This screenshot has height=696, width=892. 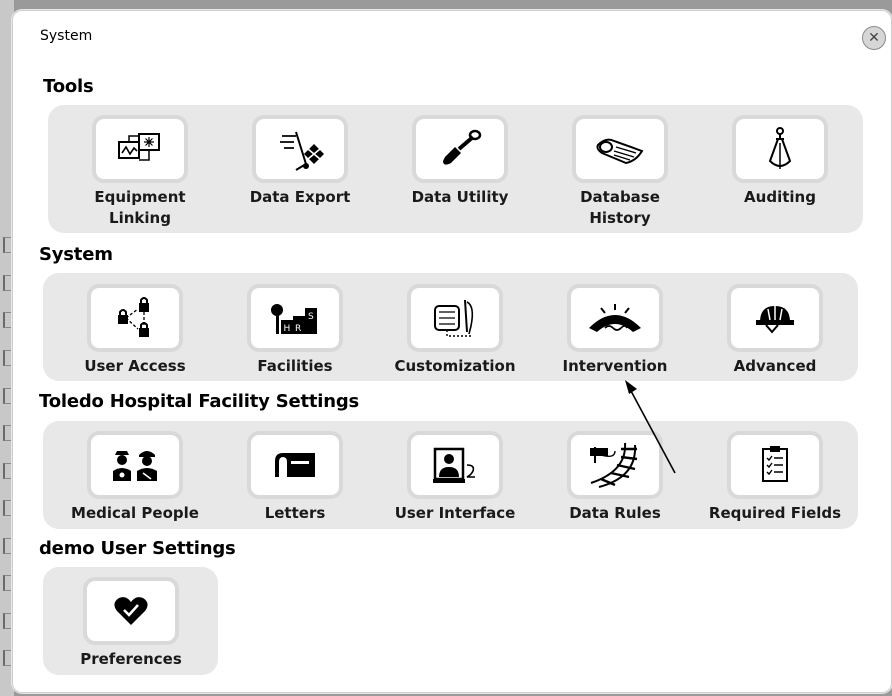 I want to click on annotation-arrow, so click(x=650, y=427).